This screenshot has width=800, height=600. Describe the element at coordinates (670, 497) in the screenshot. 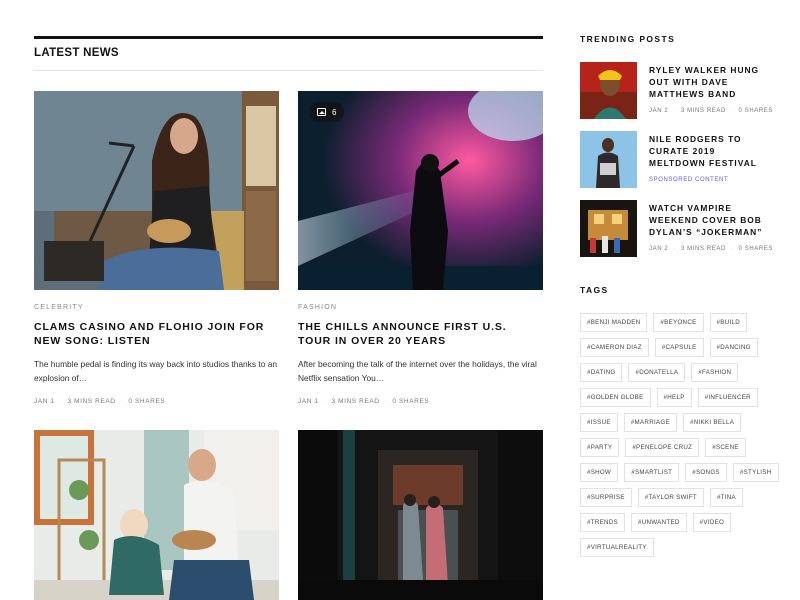

I see `tag-pill: #TAYLOR SWIFT` at that location.